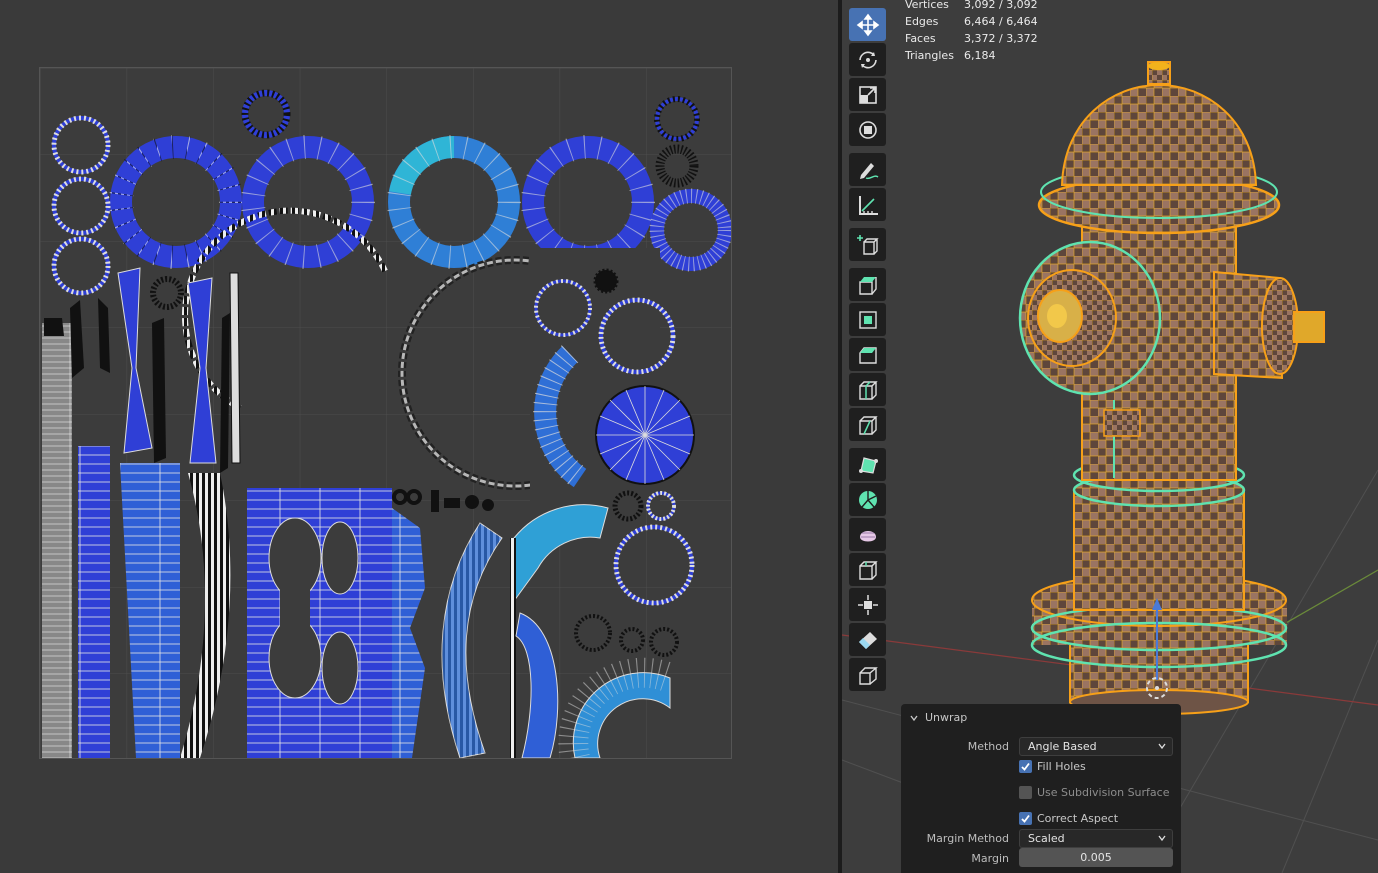 This screenshot has width=1378, height=873. I want to click on smooth-icon, so click(867, 535).